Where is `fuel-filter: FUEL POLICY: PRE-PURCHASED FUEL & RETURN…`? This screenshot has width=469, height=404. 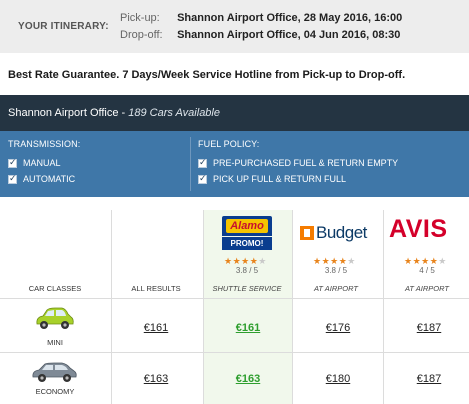 fuel-filter: FUEL POLICY: PRE-PURCHASED FUEL & RETURN… is located at coordinates (298, 163).